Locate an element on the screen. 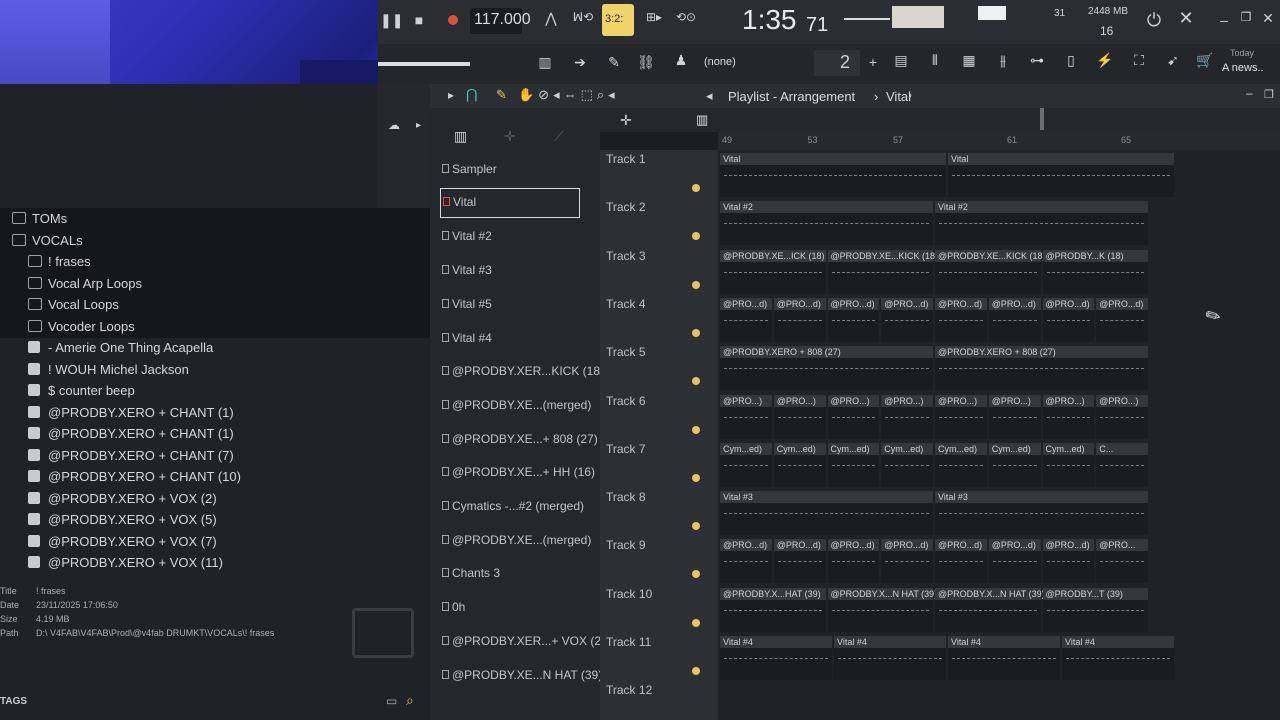  channel-item: @PRODBY.XE...+ 808 (27) is located at coordinates (519, 439).